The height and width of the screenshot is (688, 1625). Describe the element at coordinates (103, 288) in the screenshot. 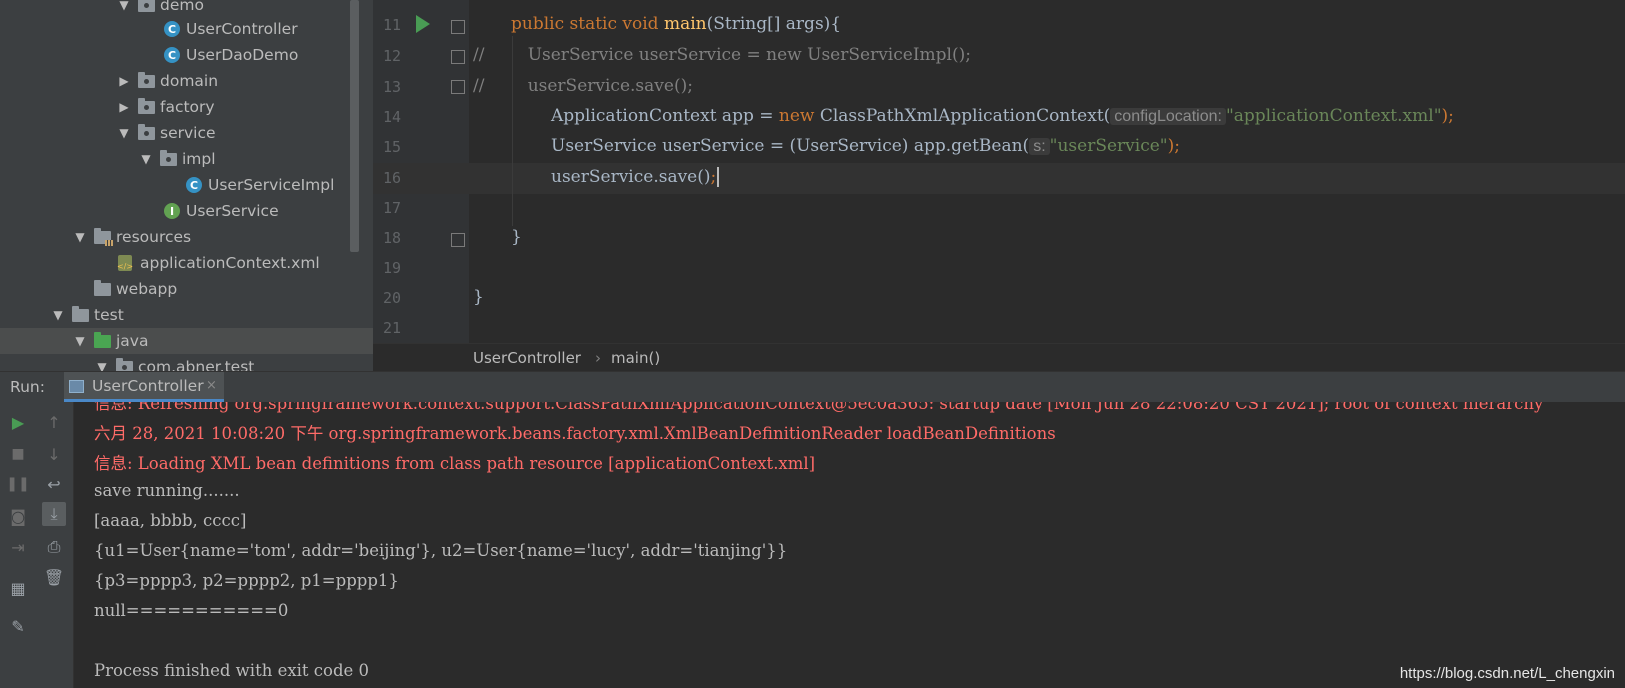

I see `folder-icon` at that location.